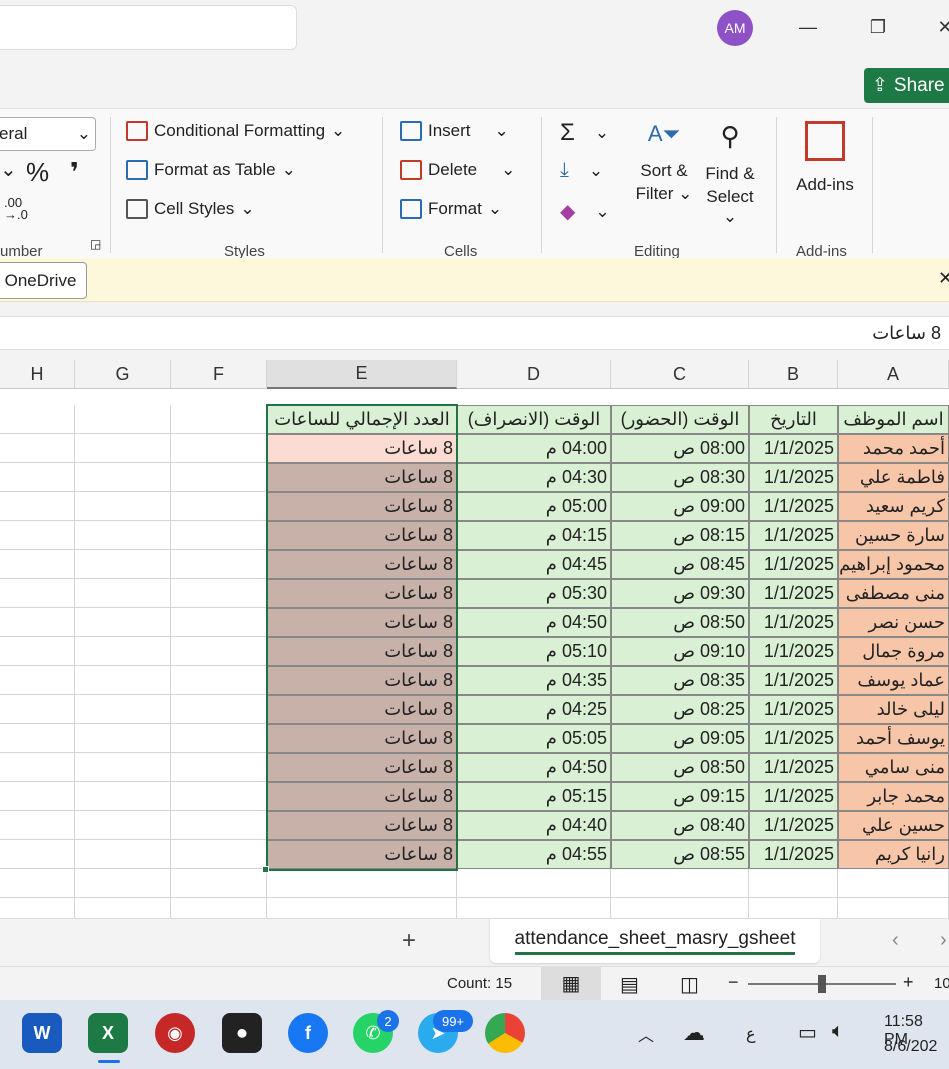 This screenshot has width=949, height=1069. What do you see at coordinates (362, 651) in the screenshot?
I see `cell-e9: 8 ساعات` at bounding box center [362, 651].